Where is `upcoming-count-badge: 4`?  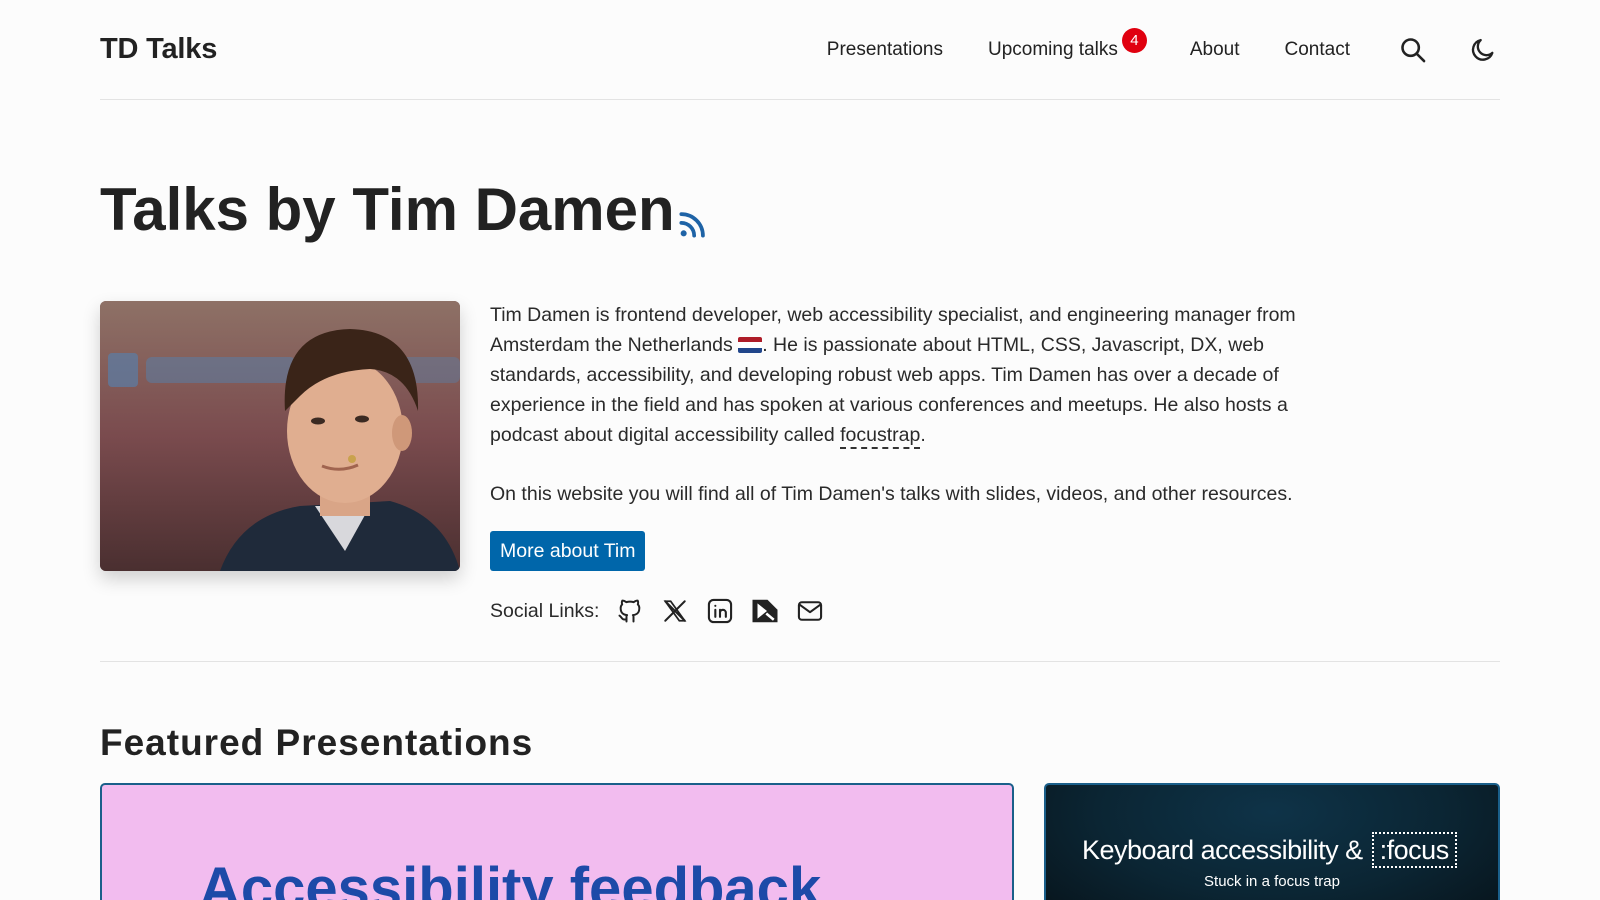
upcoming-count-badge: 4 is located at coordinates (1134, 40).